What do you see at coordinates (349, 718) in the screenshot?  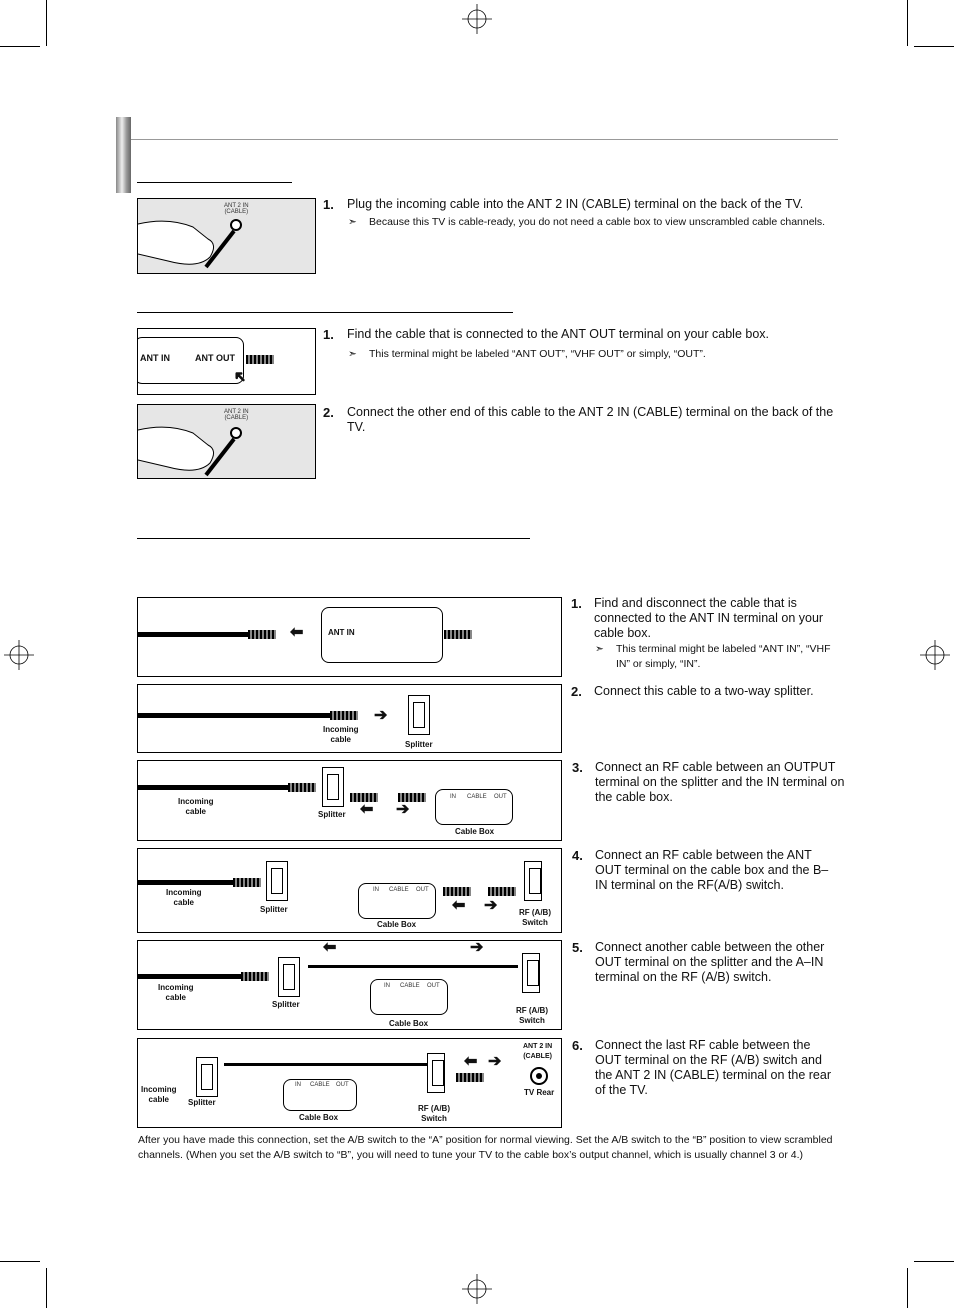 I see `figure-connect-splitter: Incoming cable ➔ Splitter` at bounding box center [349, 718].